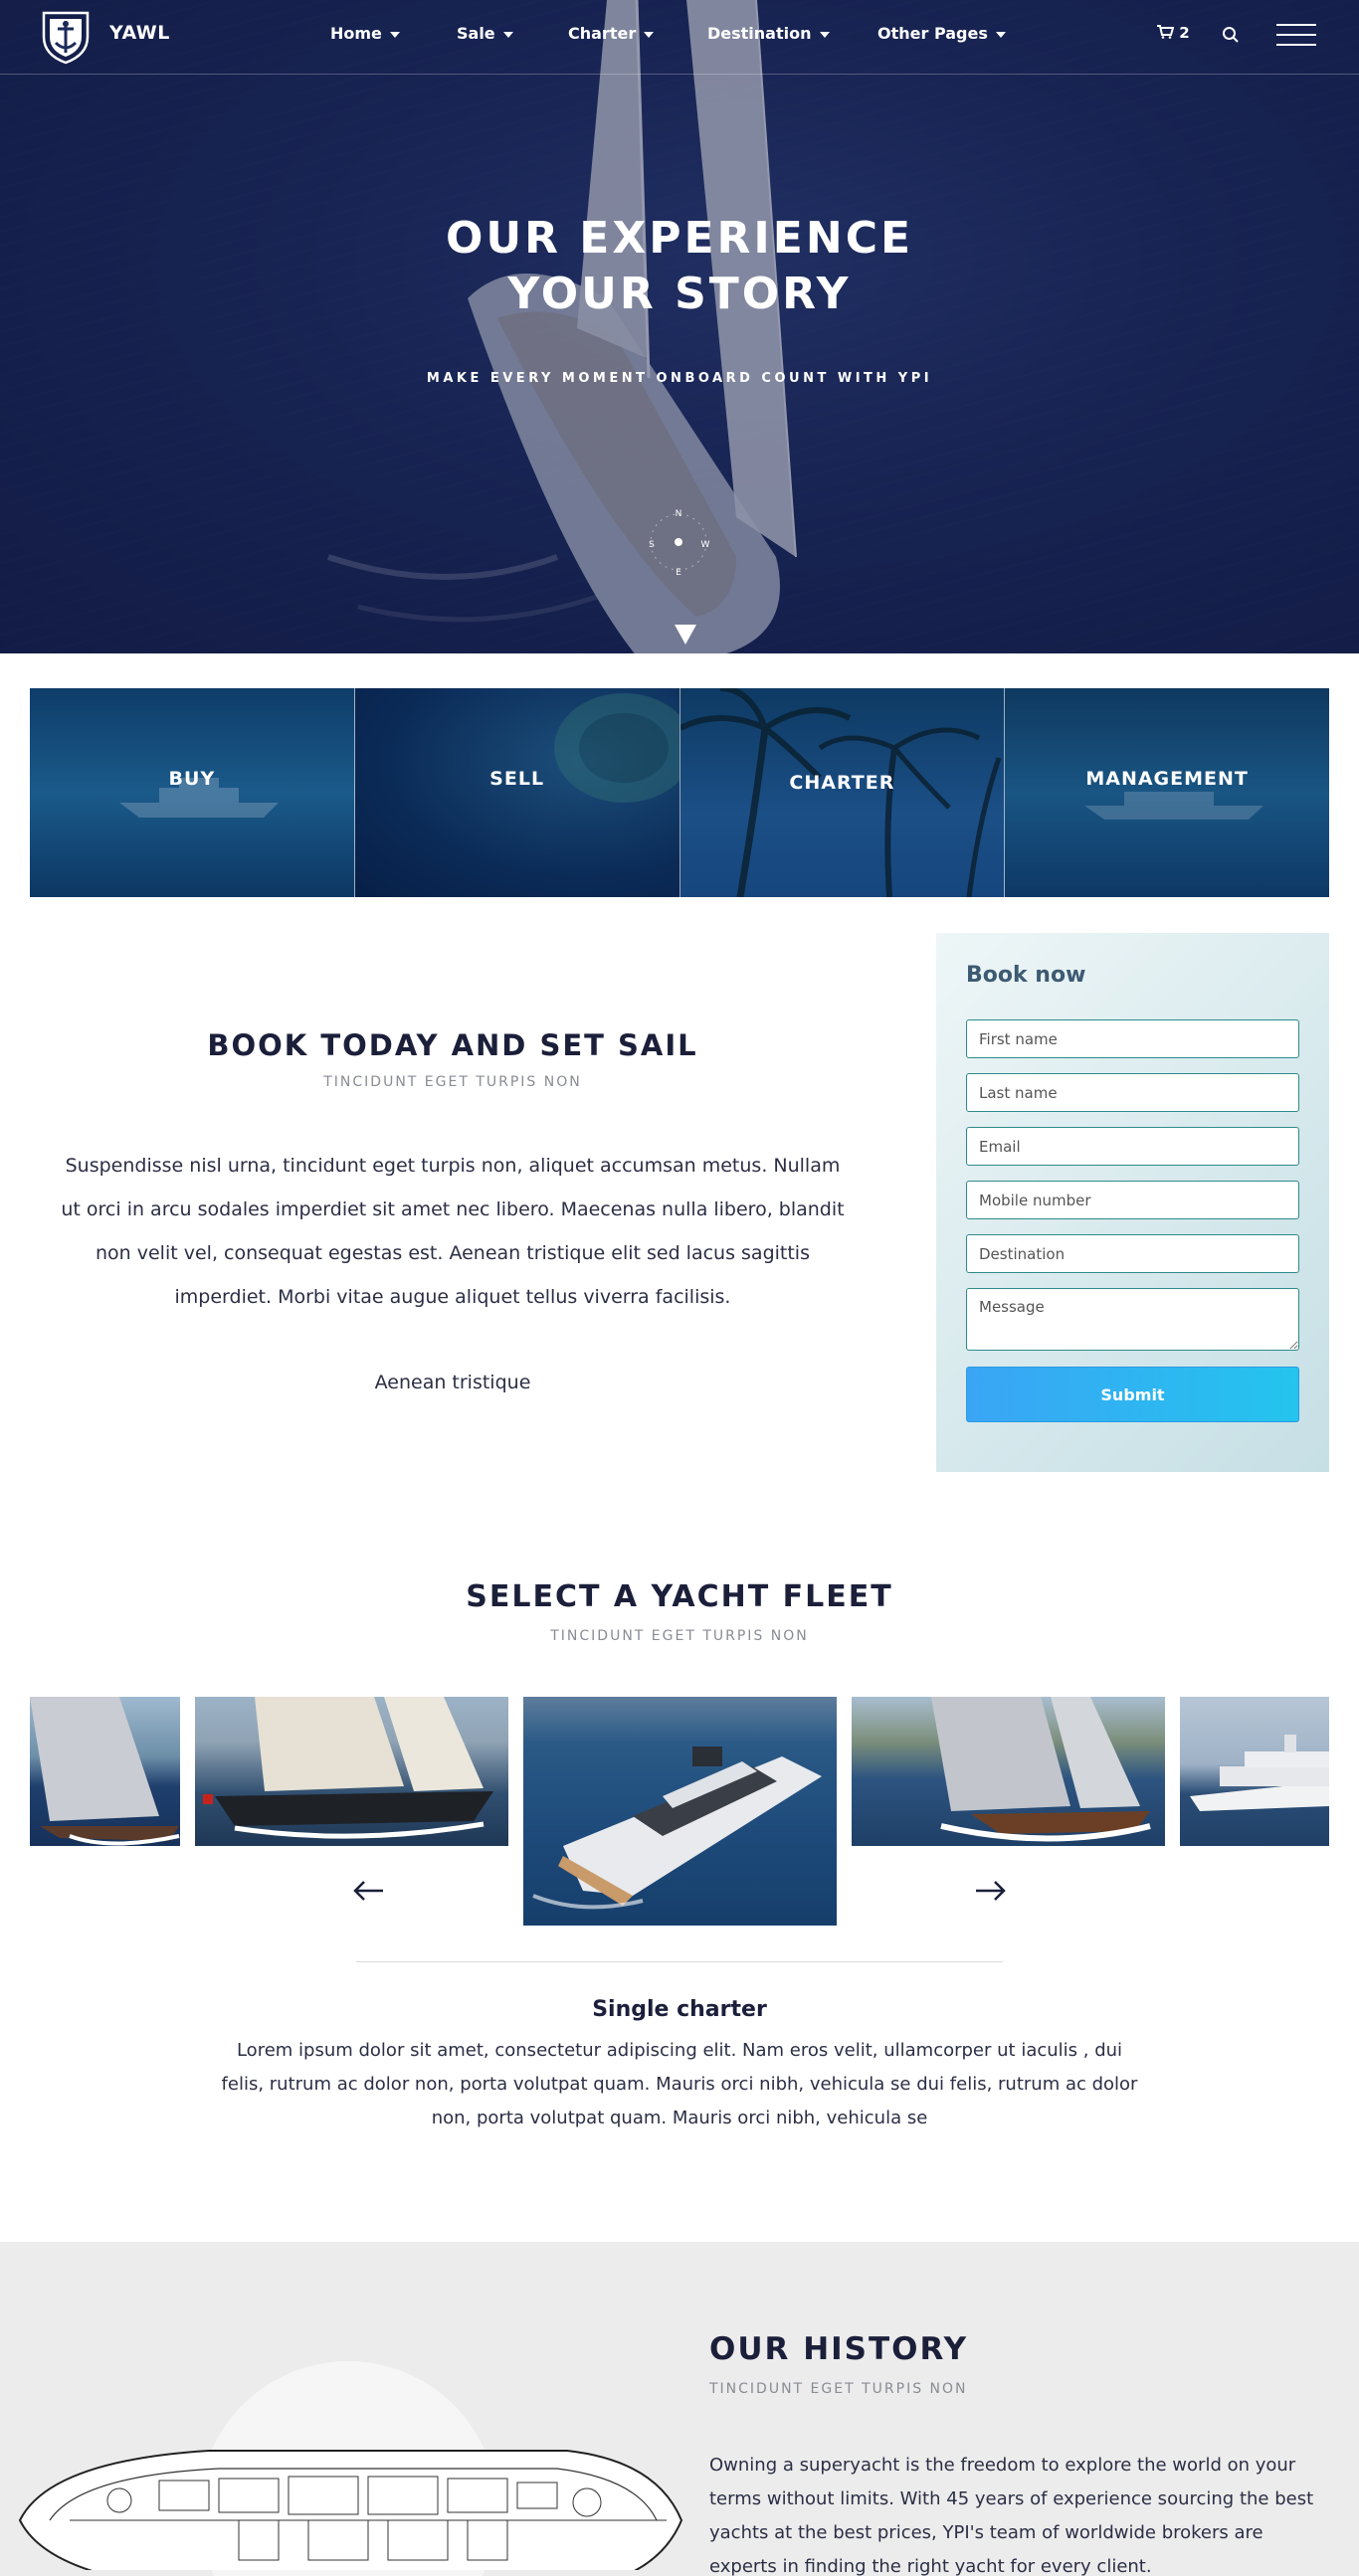  What do you see at coordinates (679, 2009) in the screenshot?
I see `fleet-item-name: Single charter` at bounding box center [679, 2009].